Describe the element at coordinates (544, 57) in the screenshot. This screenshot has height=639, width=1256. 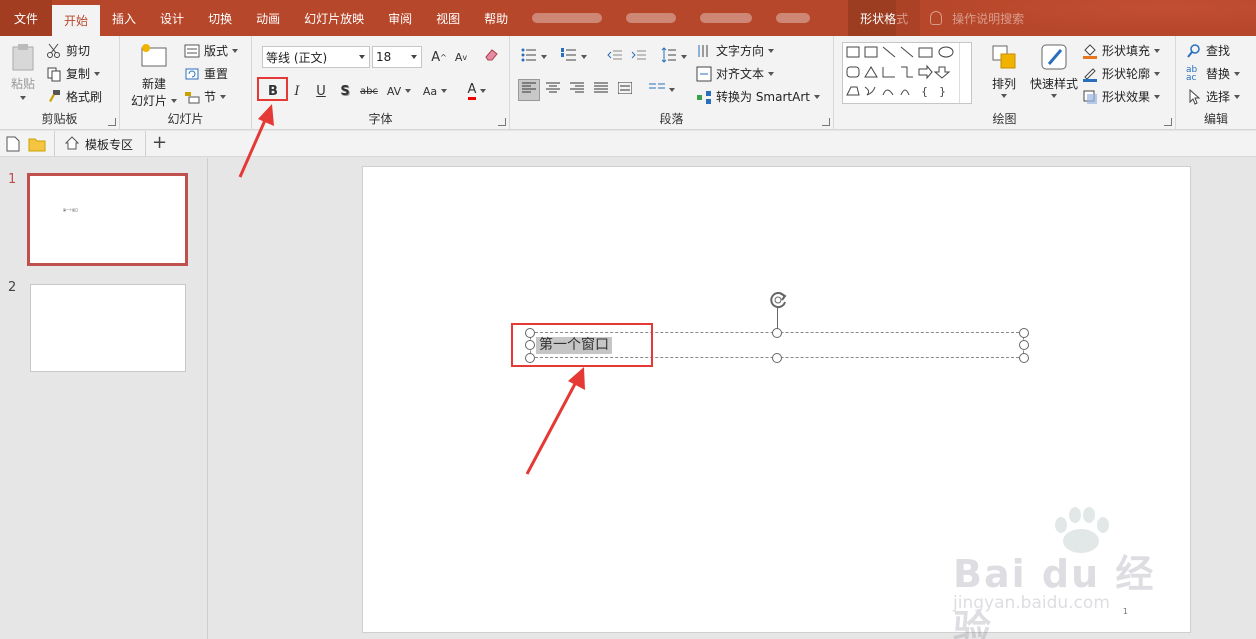
I see `bullets-dropdown-icon` at that location.